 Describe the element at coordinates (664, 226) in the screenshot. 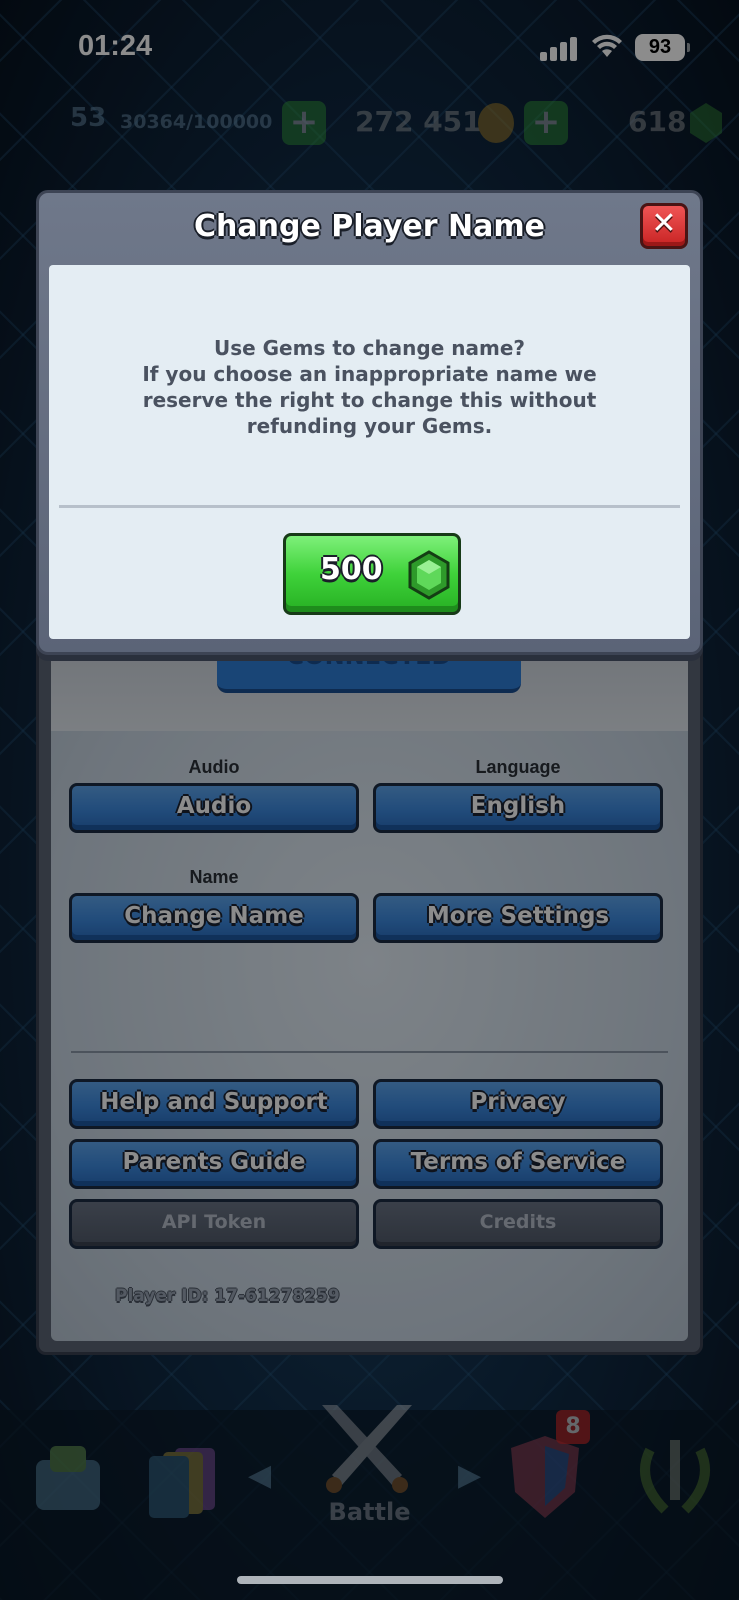

I see `close-button: ✕` at that location.